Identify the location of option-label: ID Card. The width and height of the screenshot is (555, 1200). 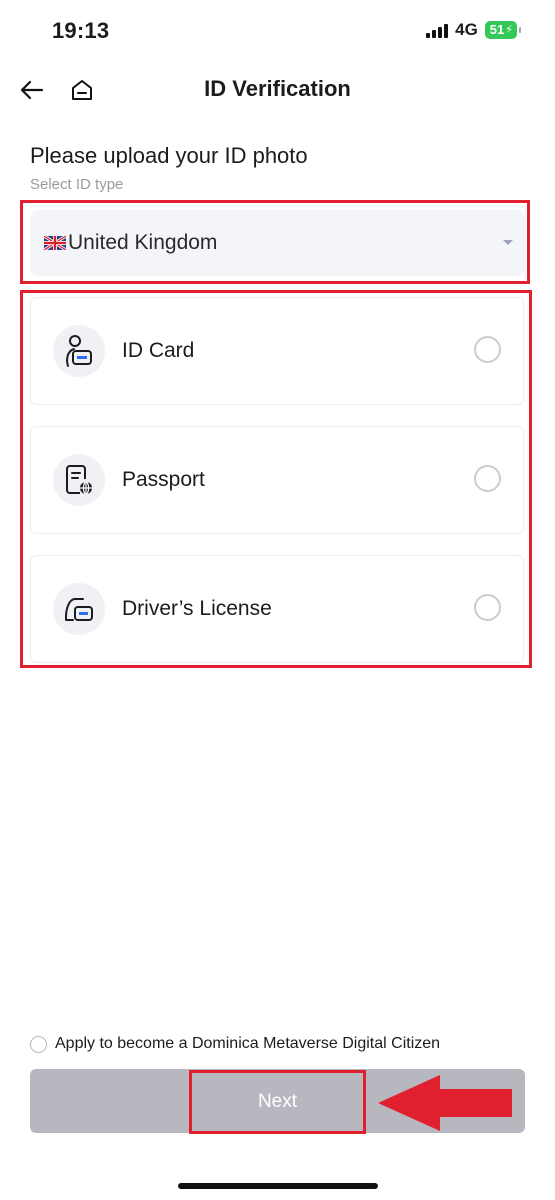
(158, 350).